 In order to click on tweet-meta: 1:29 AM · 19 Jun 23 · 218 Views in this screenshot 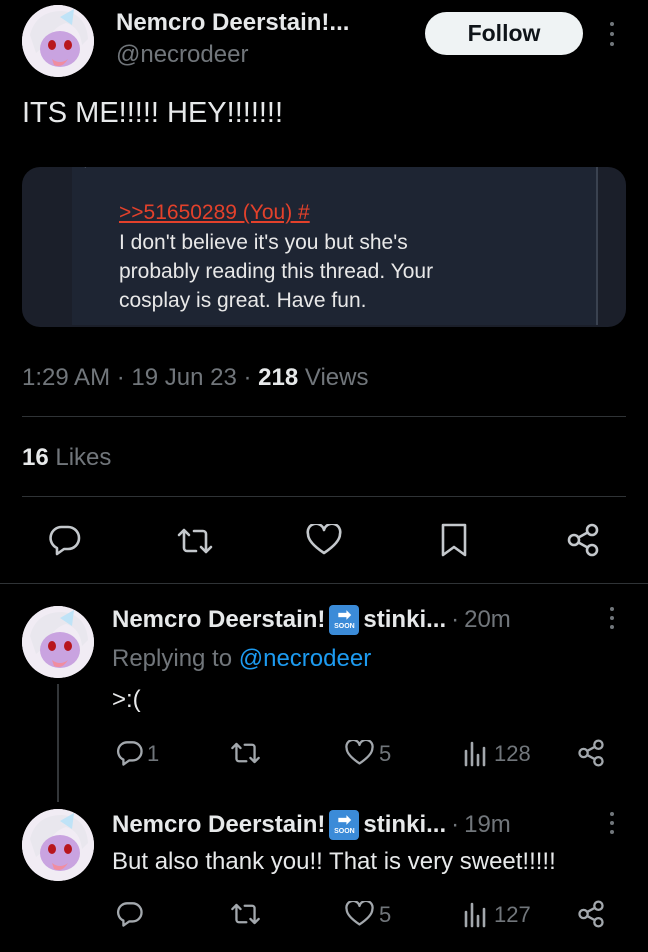, I will do `click(195, 378)`.